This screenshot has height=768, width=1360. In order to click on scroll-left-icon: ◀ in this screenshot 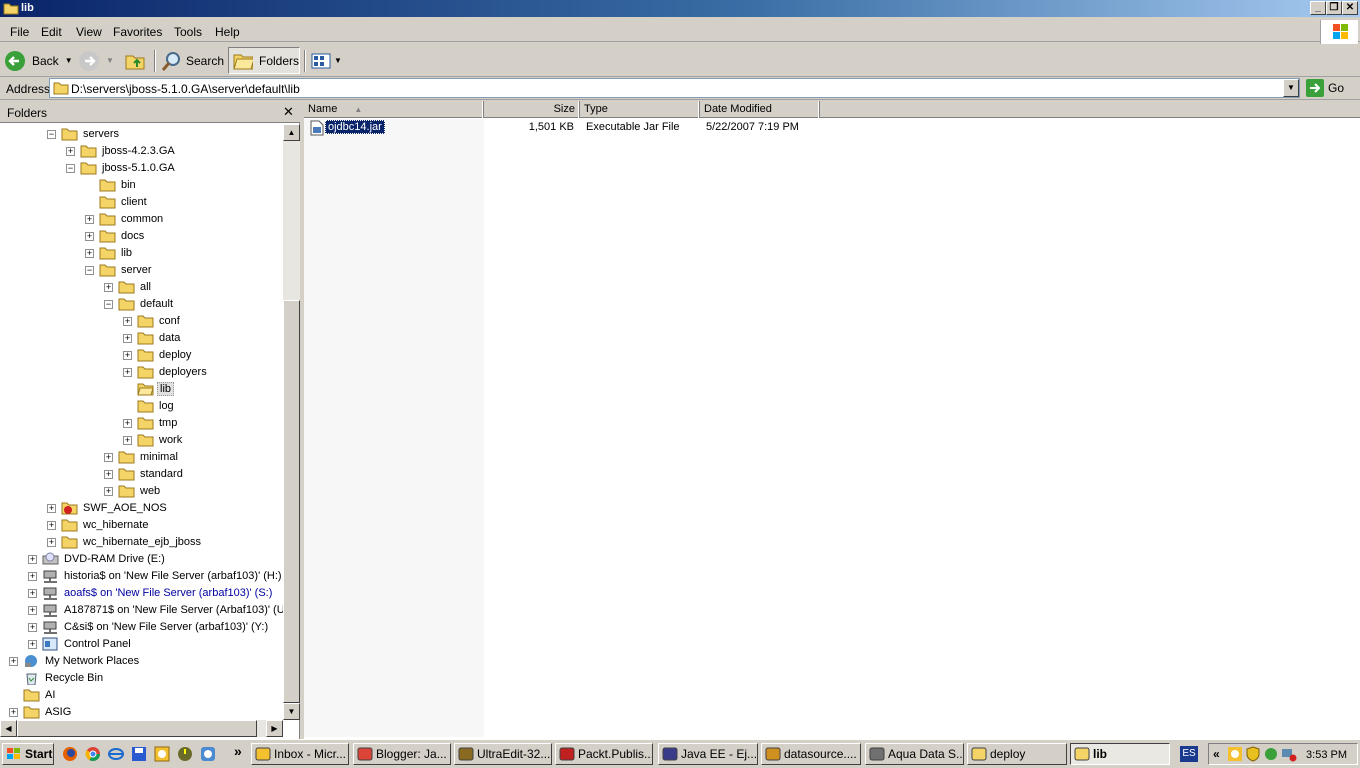, I will do `click(8, 728)`.